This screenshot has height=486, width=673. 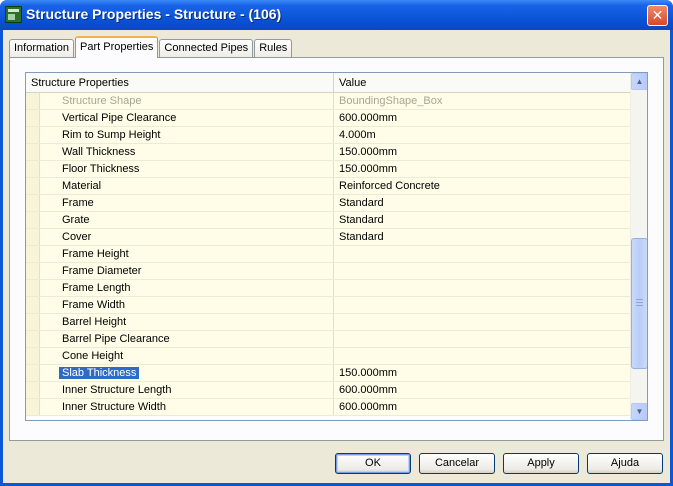 I want to click on property-name: Frame, so click(x=78, y=203).